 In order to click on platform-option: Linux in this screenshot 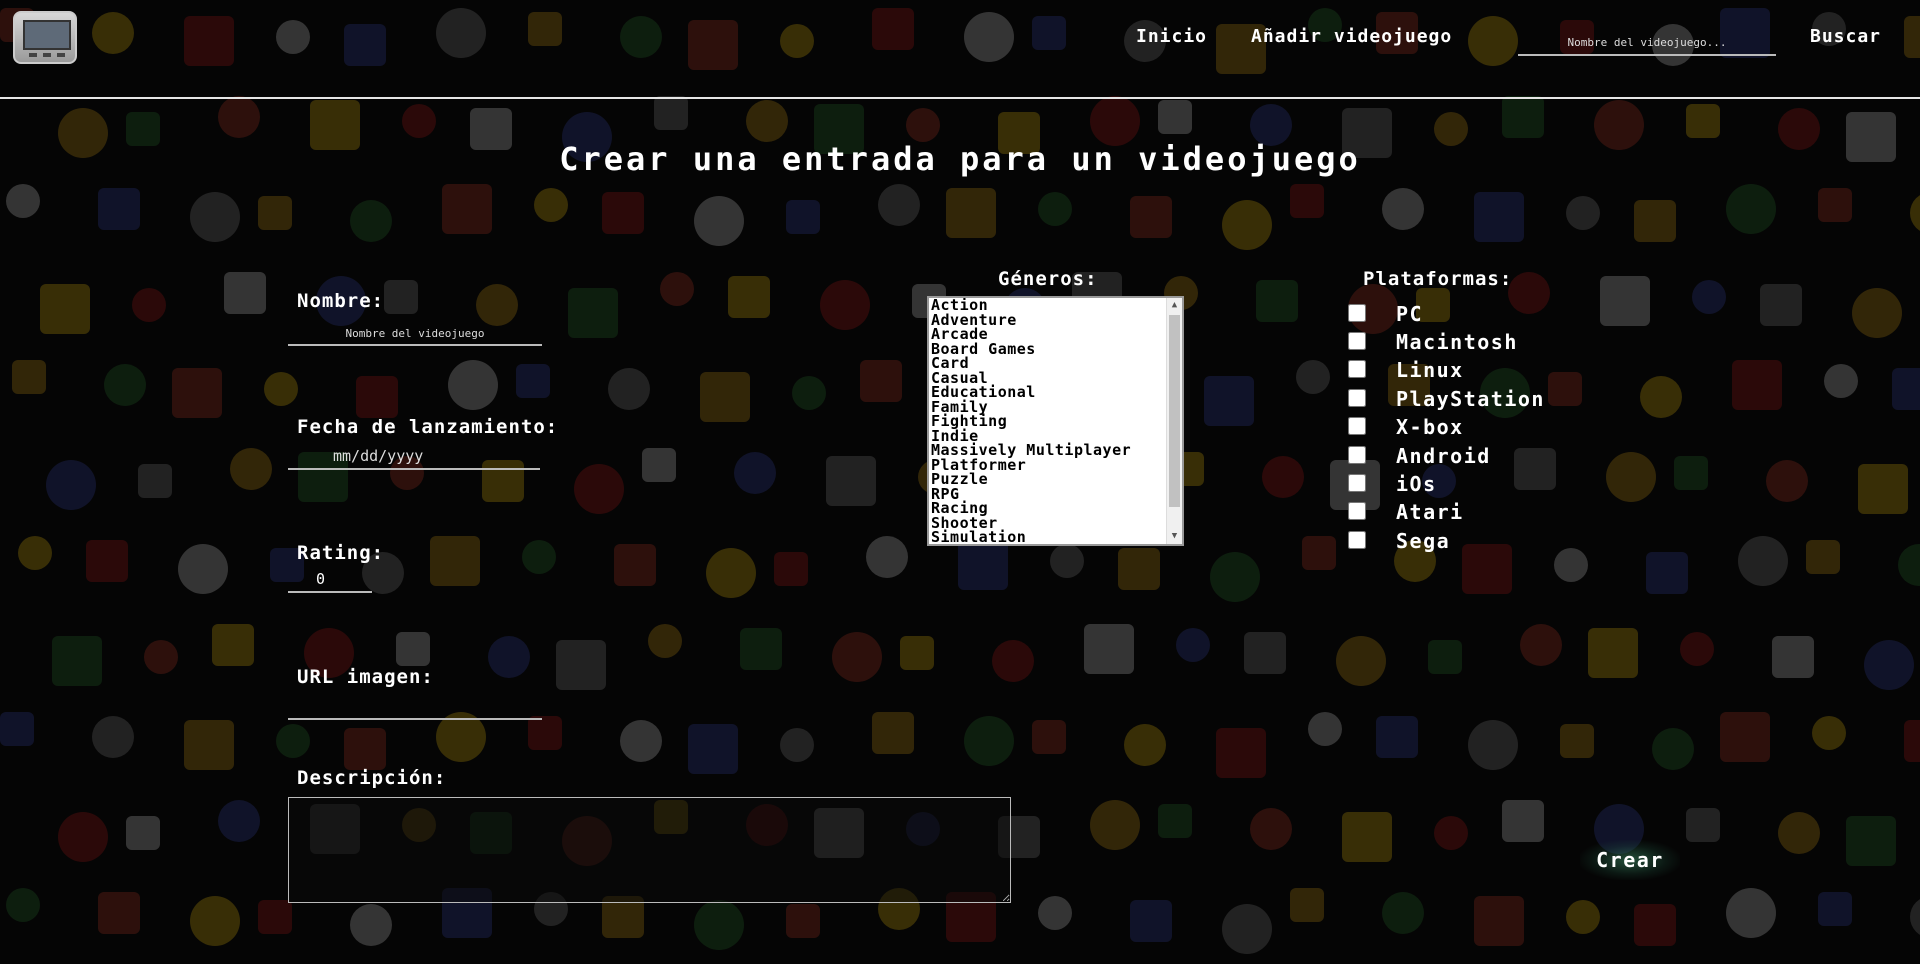, I will do `click(1405, 370)`.